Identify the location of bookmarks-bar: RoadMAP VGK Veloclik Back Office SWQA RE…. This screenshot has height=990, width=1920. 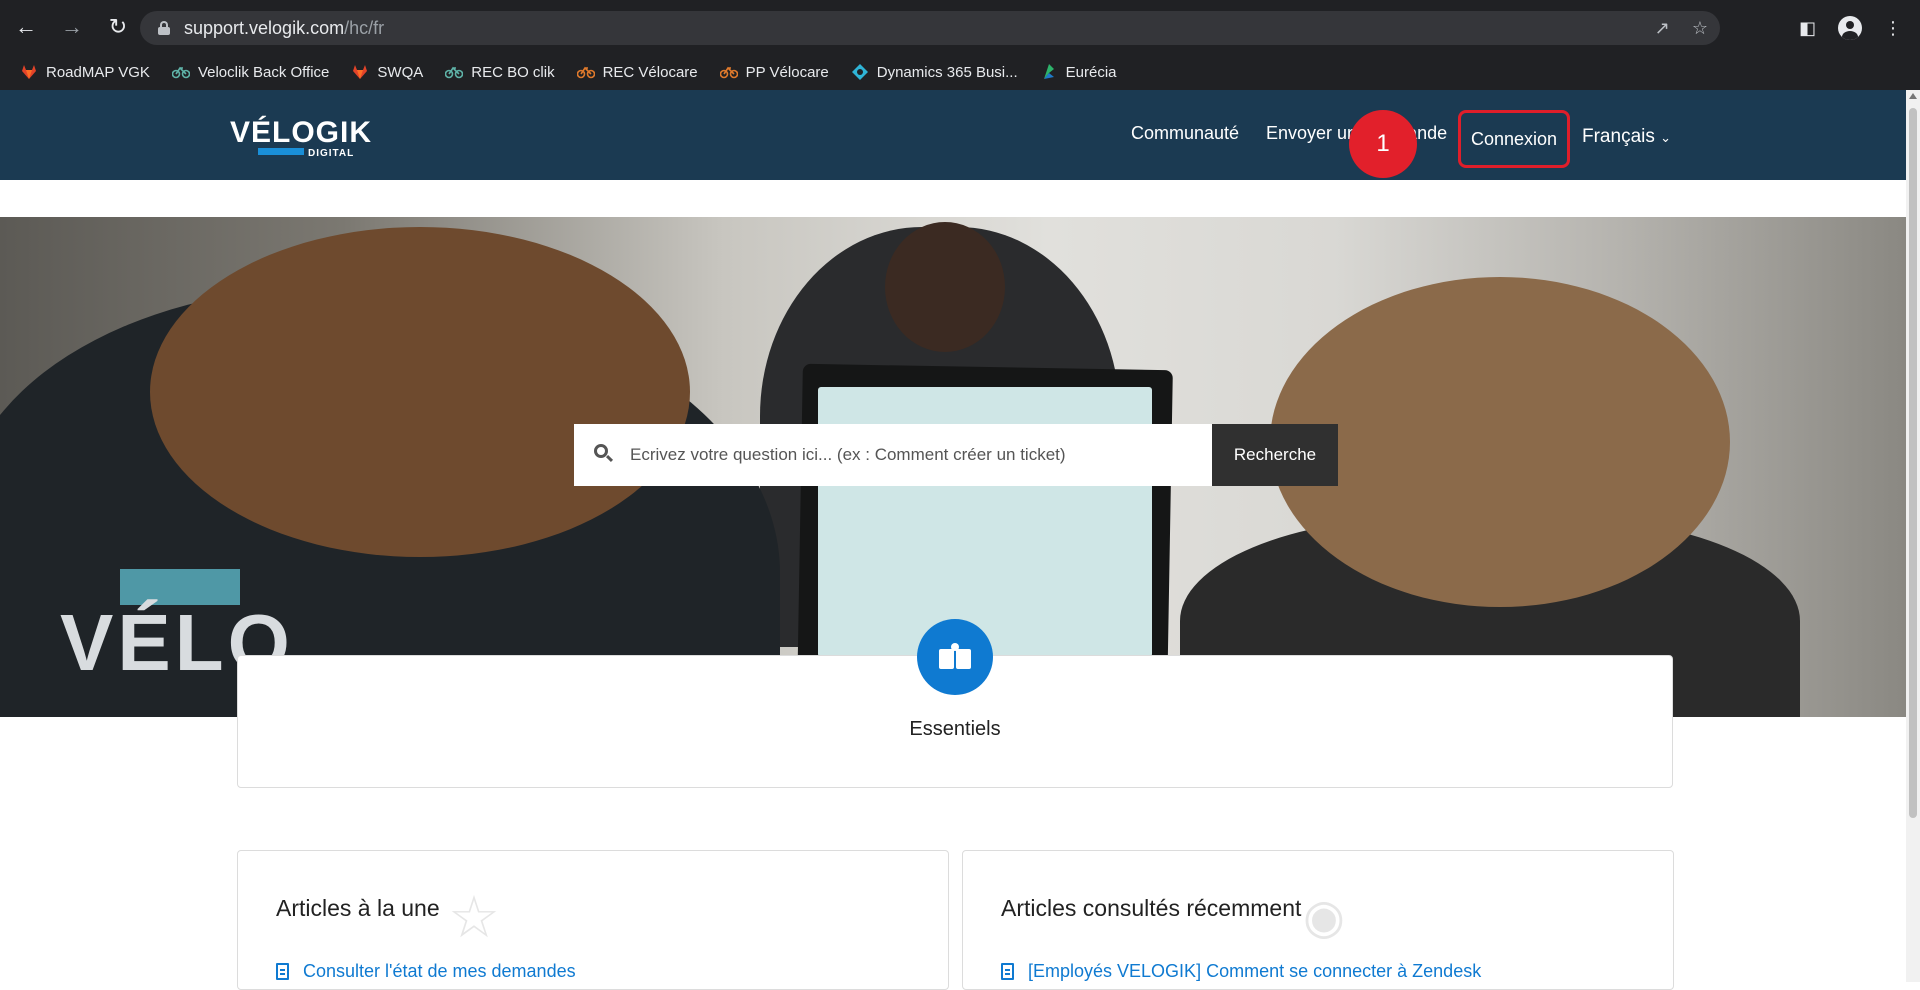
(960, 72).